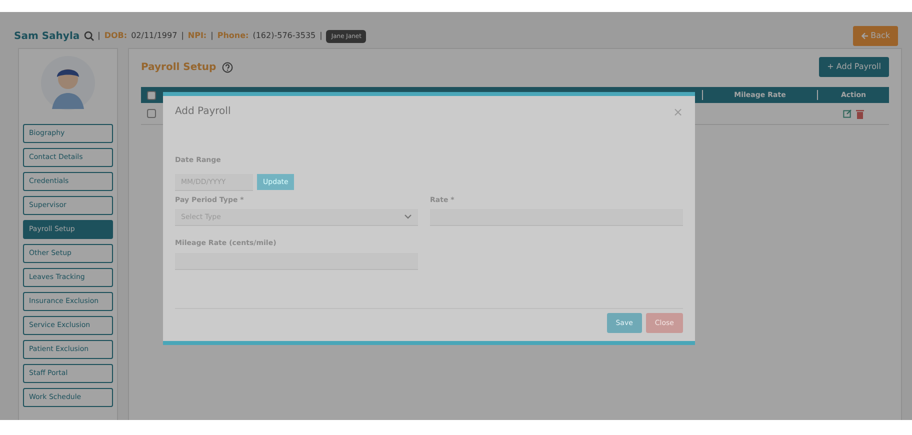 This screenshot has width=912, height=435. Describe the element at coordinates (154, 36) in the screenshot. I see `field-value: 02/11/1997` at that location.